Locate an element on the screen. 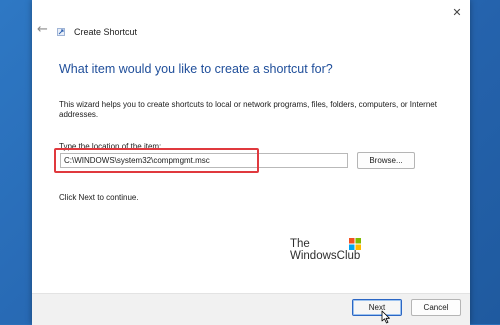 Image resolution: width=500 pixels, height=325 pixels. mouse-cursor-icon is located at coordinates (385, 317).